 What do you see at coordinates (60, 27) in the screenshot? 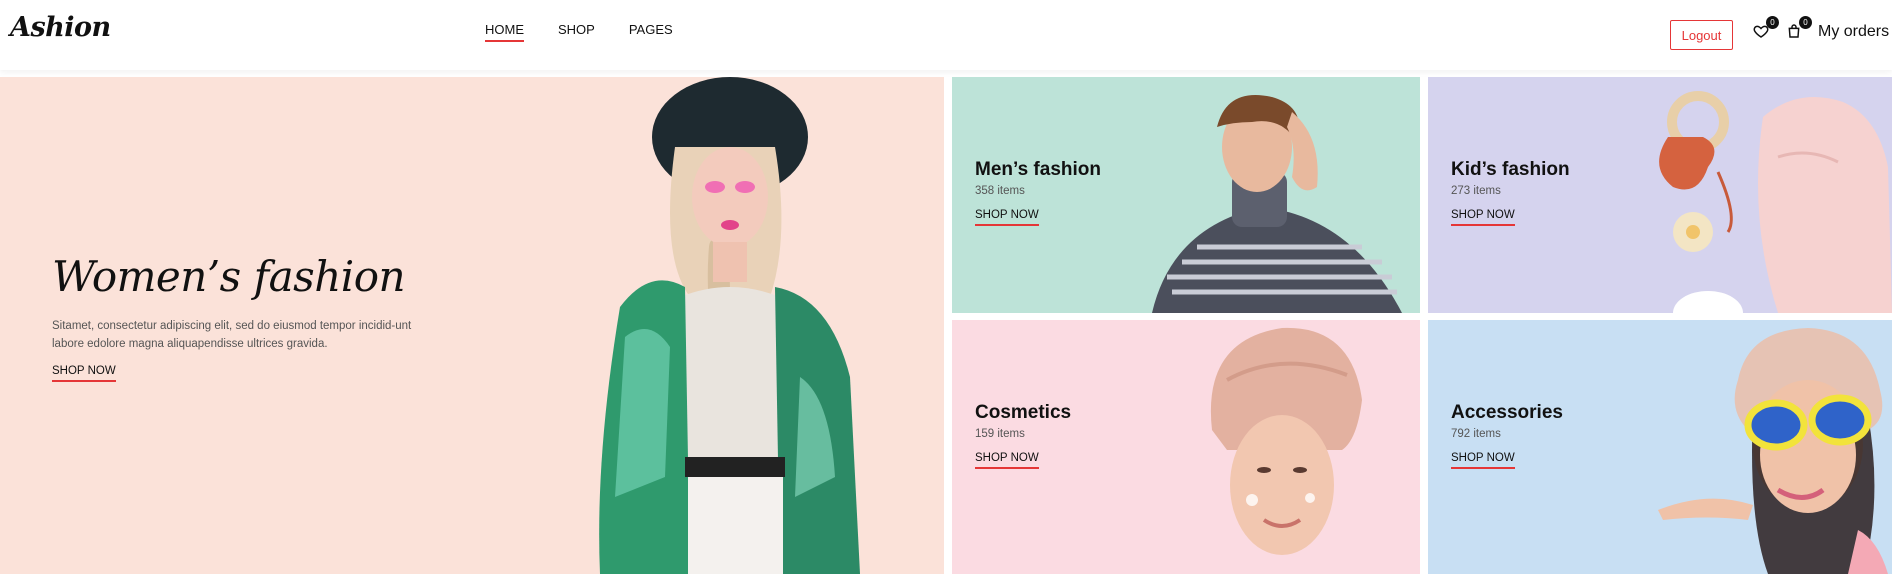
I see `site-logo: Ashion` at bounding box center [60, 27].